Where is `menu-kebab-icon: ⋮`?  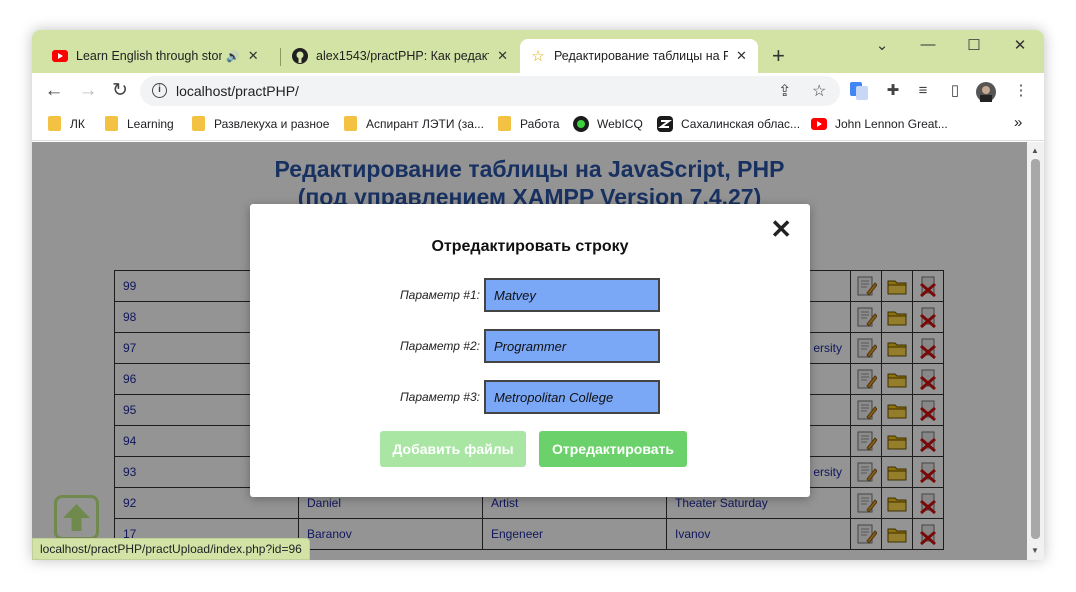 menu-kebab-icon: ⋮ is located at coordinates (1021, 91).